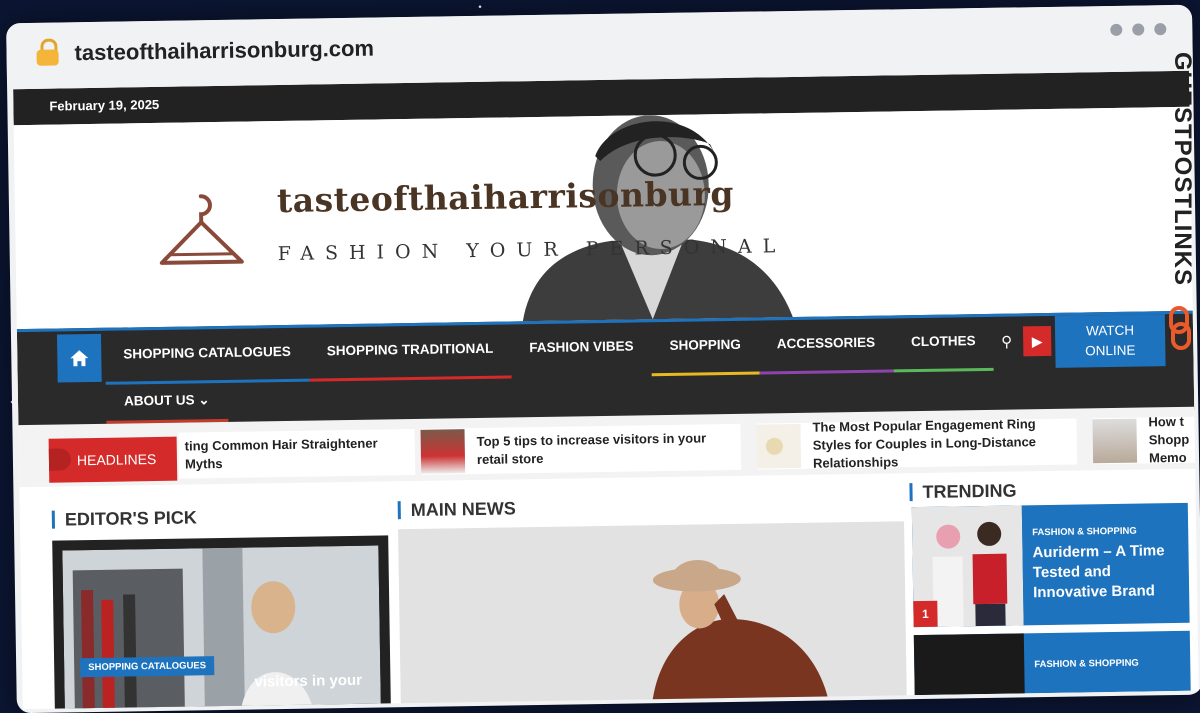 The image size is (1200, 713). I want to click on main-news-title: MAIN NEWS, so click(456, 509).